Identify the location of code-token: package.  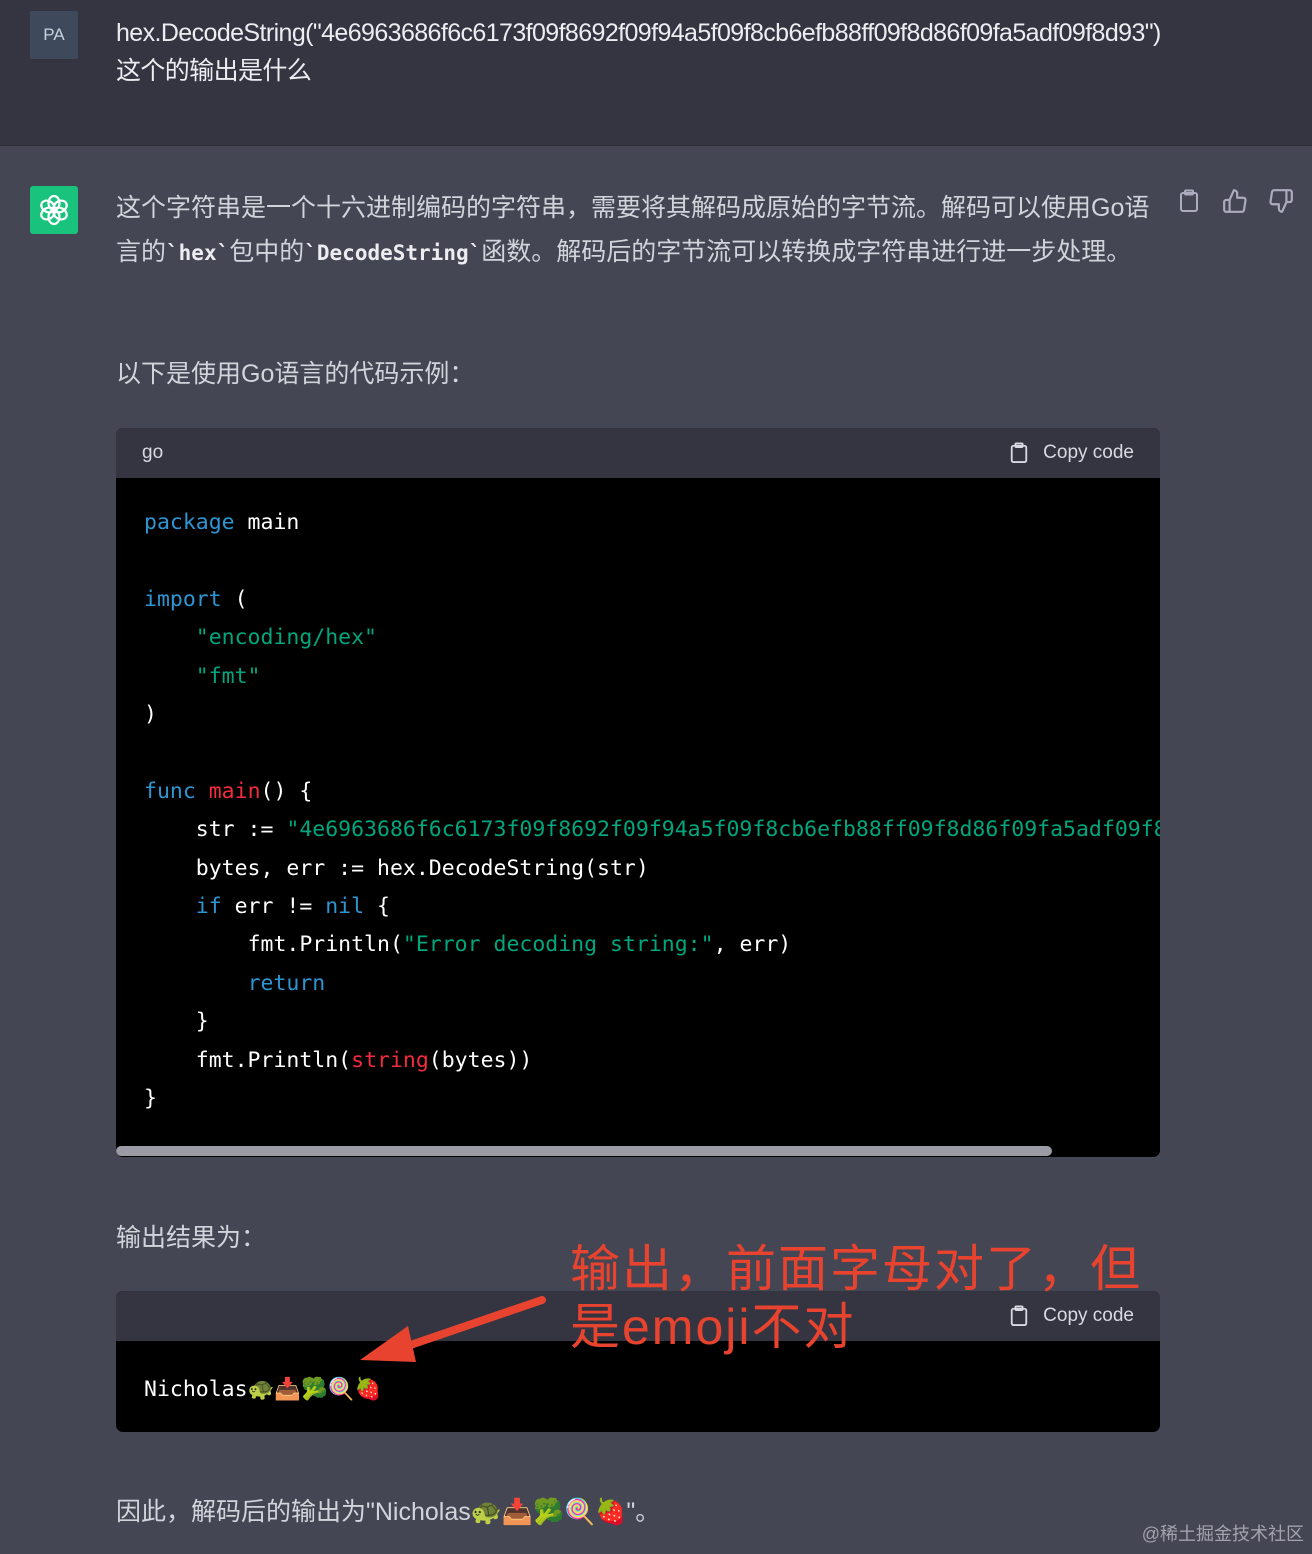
(189, 522).